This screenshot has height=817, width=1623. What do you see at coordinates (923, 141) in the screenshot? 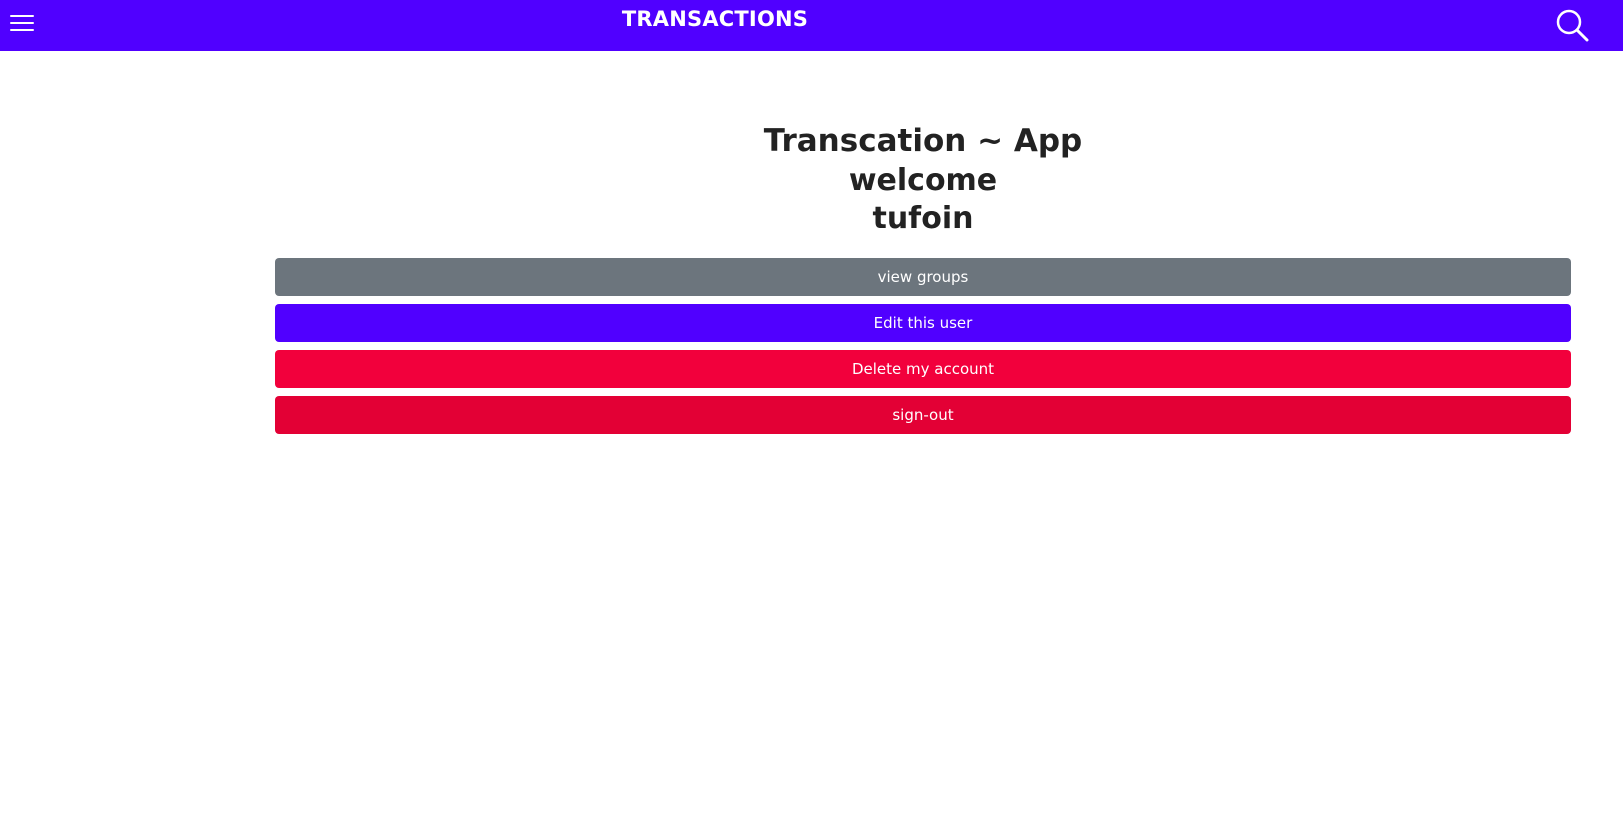
I see `app-title: Transcation ~ App` at bounding box center [923, 141].